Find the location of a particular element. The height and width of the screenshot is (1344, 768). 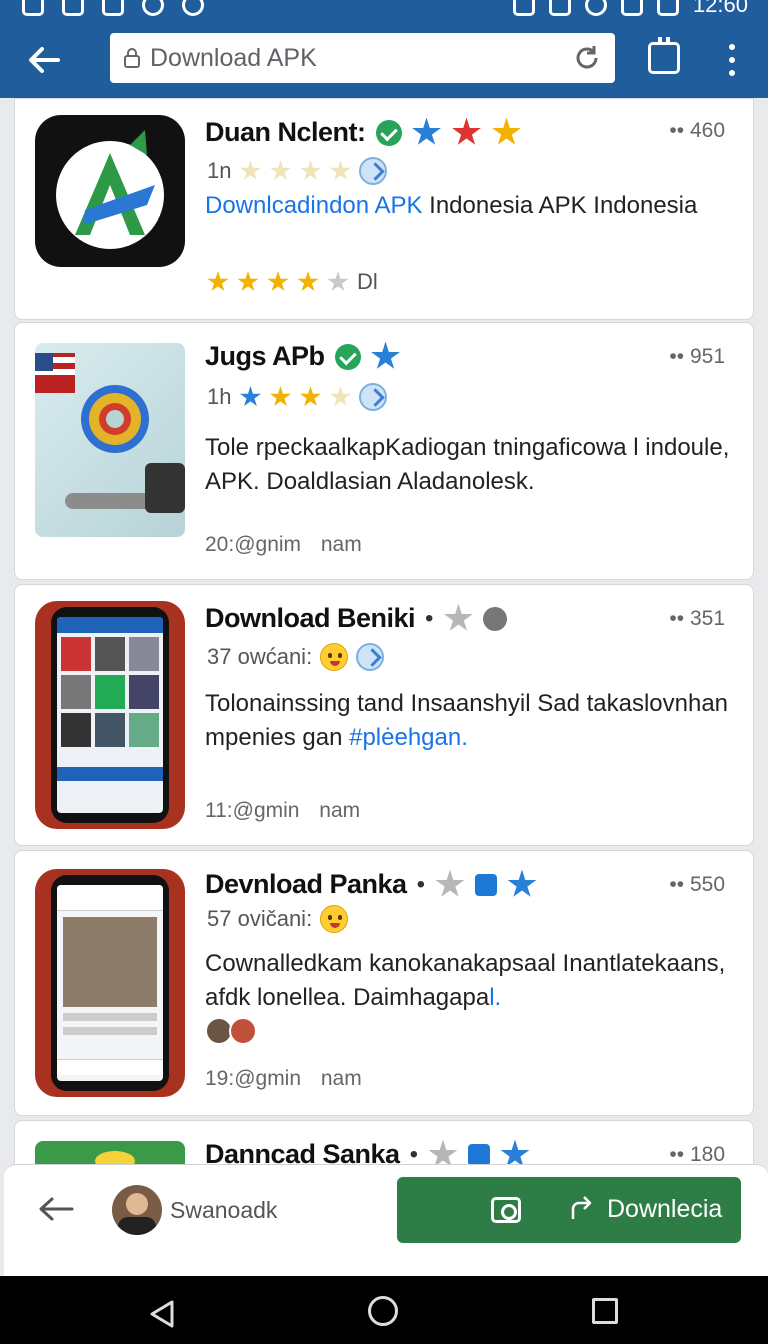

status-time: 12:60 is located at coordinates (720, 8).